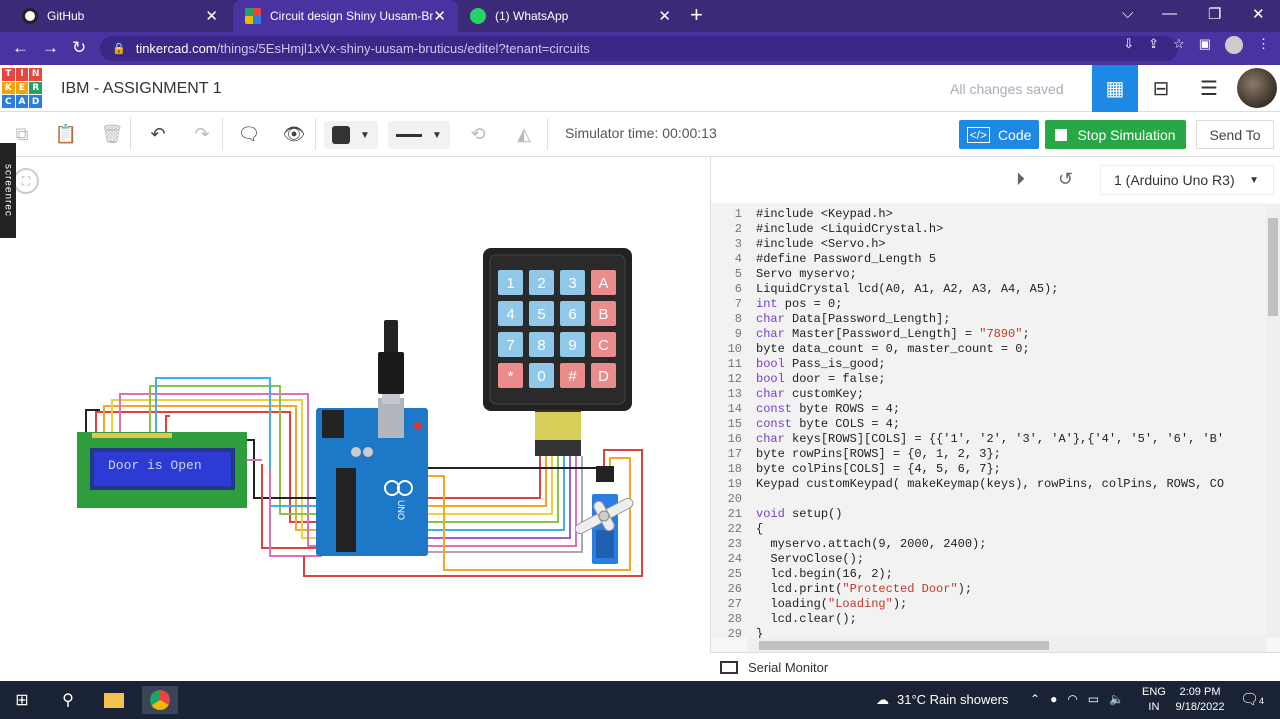 The height and width of the screenshot is (719, 1280). I want to click on clock: 2:09 PM 9/18/2022, so click(1200, 700).